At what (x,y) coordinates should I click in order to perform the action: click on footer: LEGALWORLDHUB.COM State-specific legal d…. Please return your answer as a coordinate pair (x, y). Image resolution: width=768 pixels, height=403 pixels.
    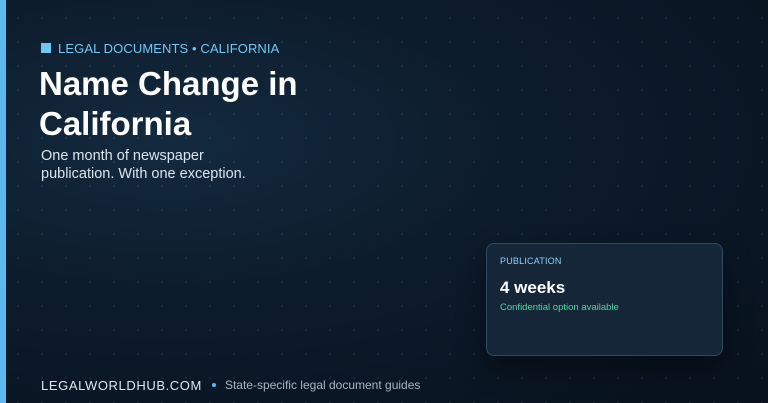
    Looking at the image, I should click on (230, 385).